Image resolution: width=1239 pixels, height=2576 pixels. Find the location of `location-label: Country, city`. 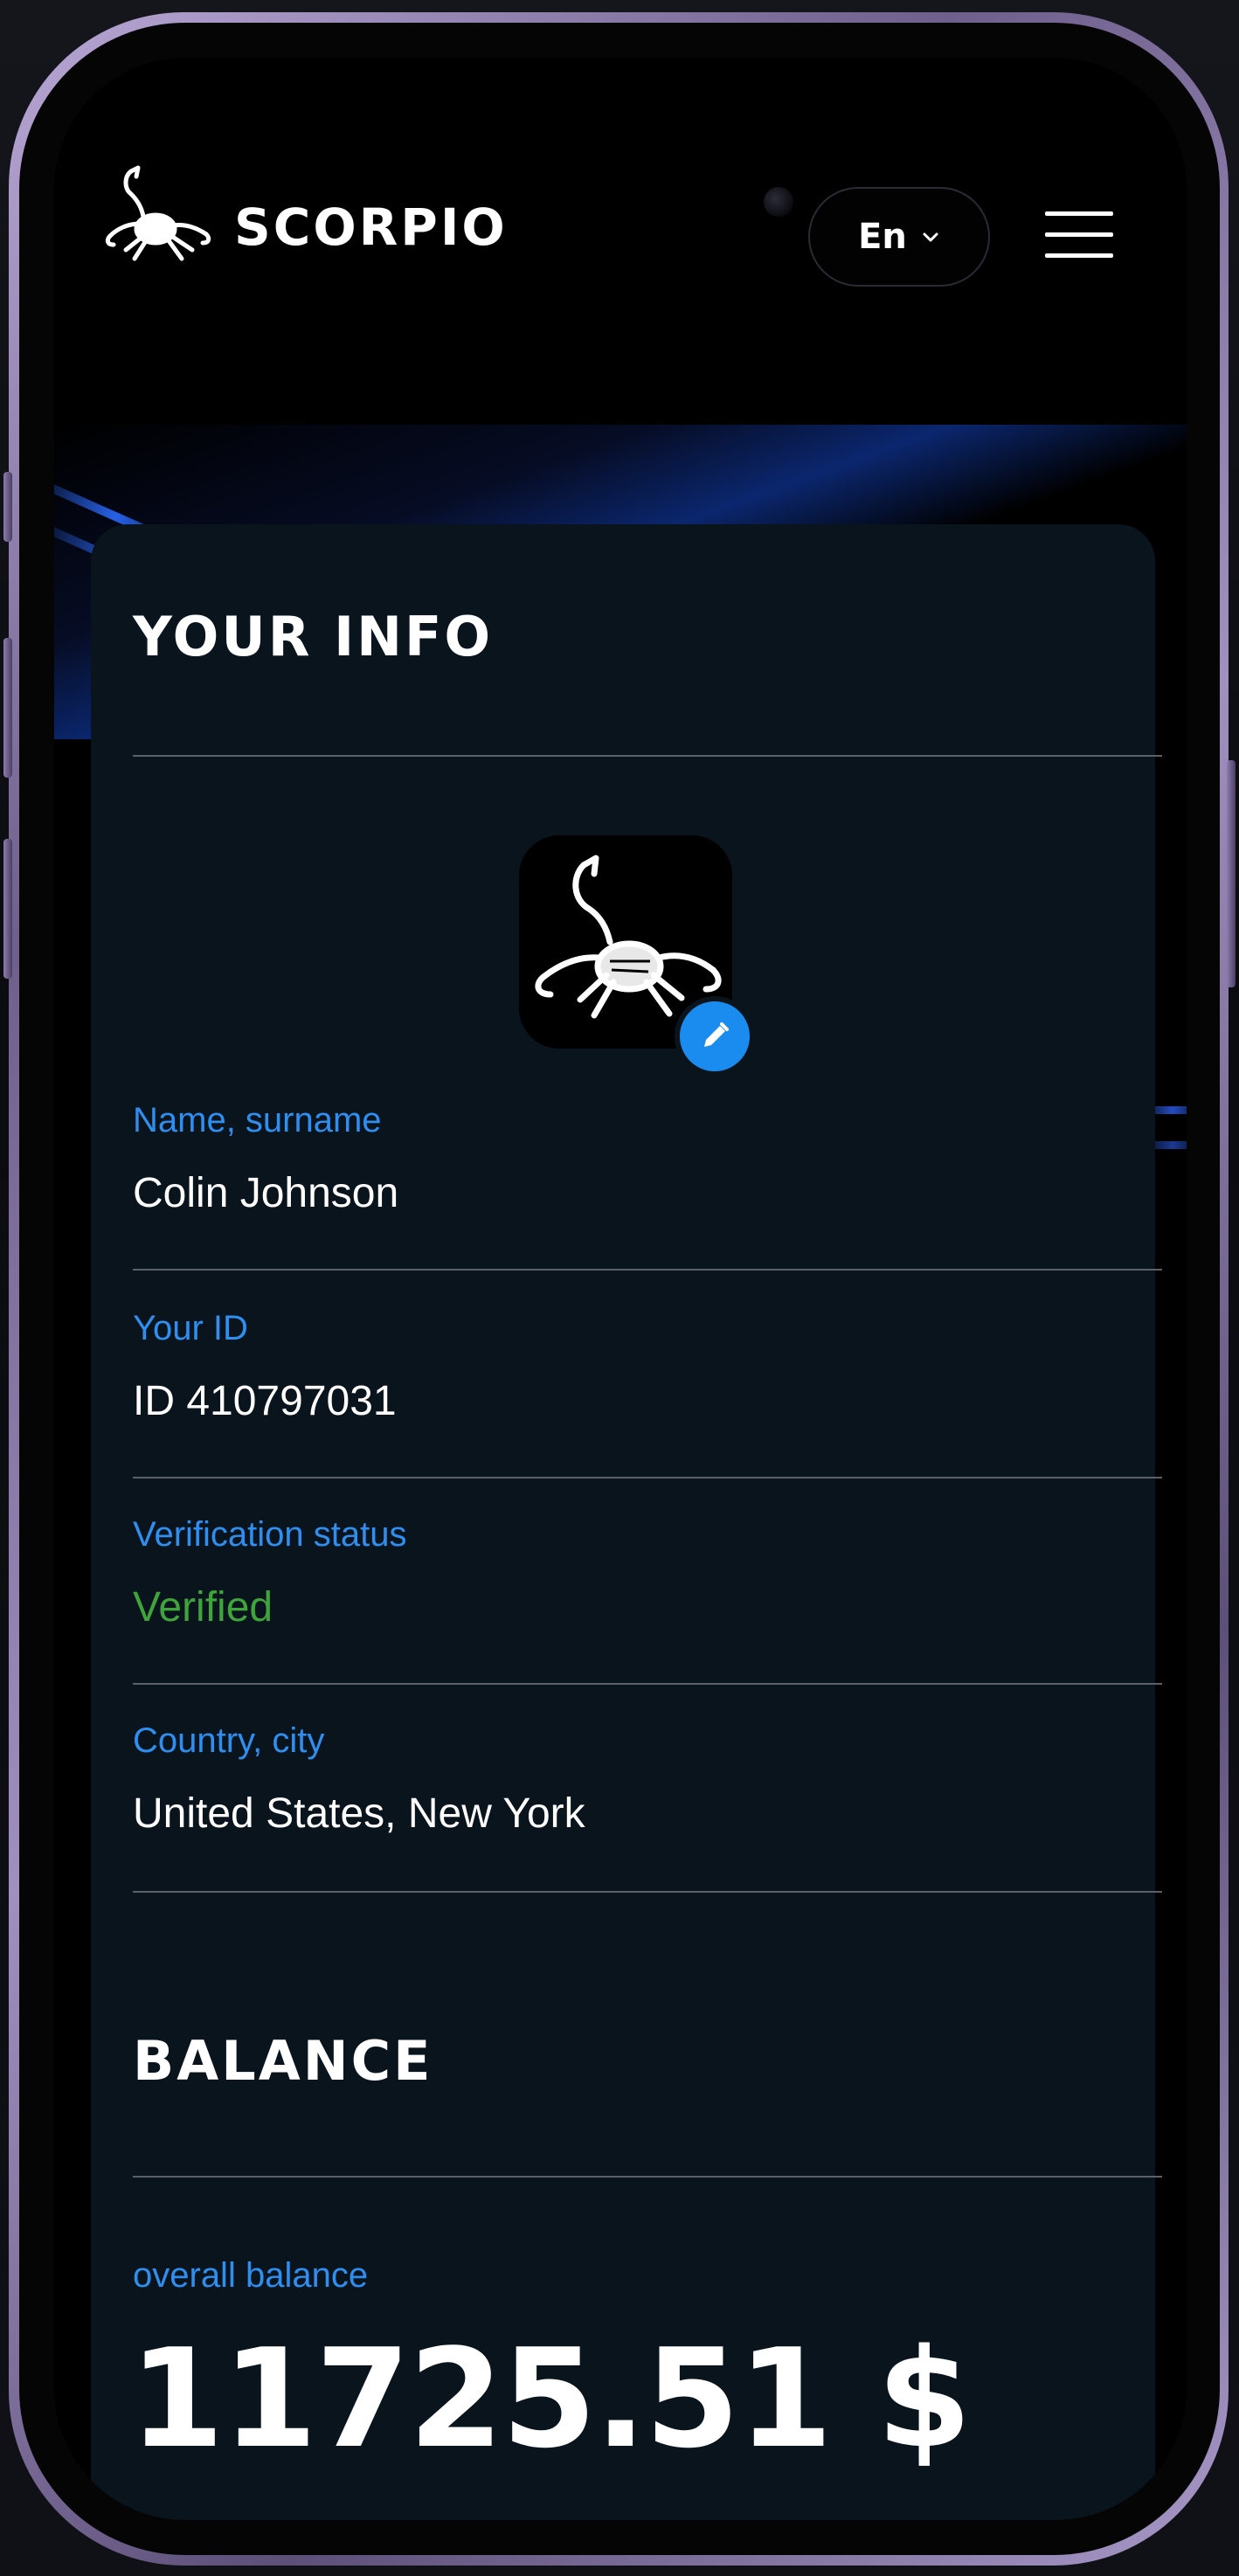

location-label: Country, city is located at coordinates (229, 1740).